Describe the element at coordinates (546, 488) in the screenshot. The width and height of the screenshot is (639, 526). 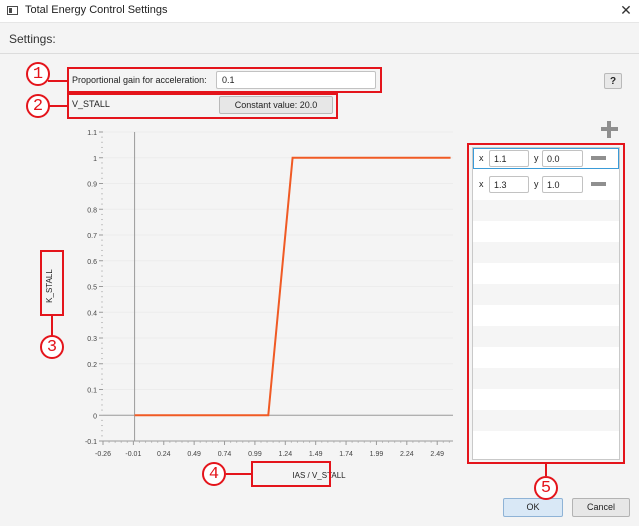
I see `annotation-badge-5: 5` at that location.